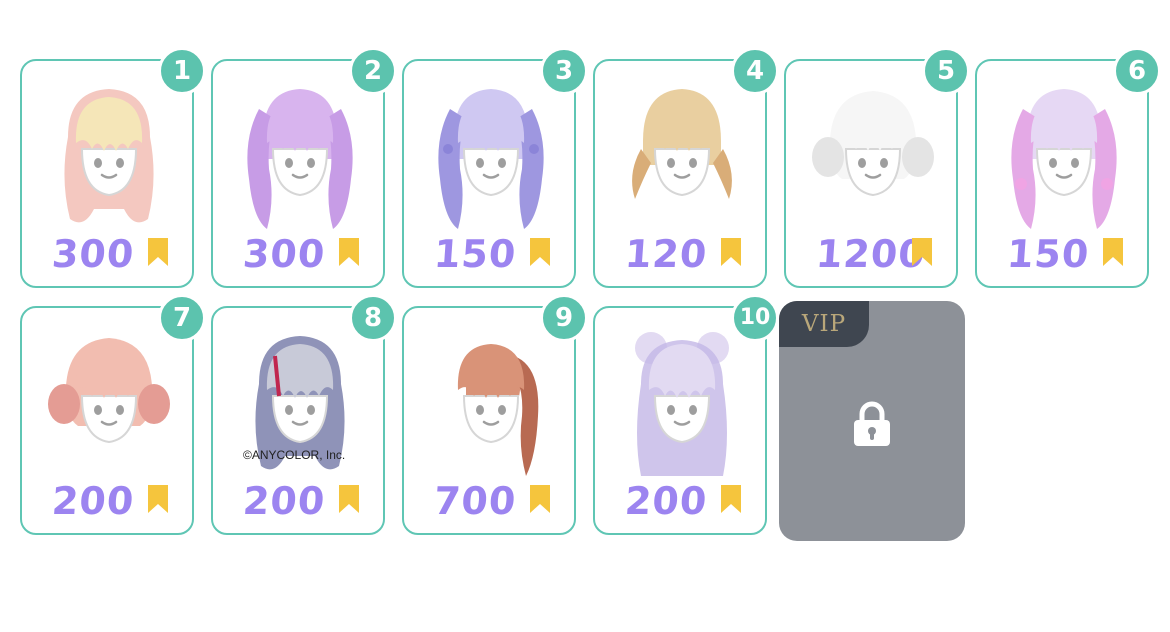 The height and width of the screenshot is (632, 1170). I want to click on lock-icon, so click(872, 423).